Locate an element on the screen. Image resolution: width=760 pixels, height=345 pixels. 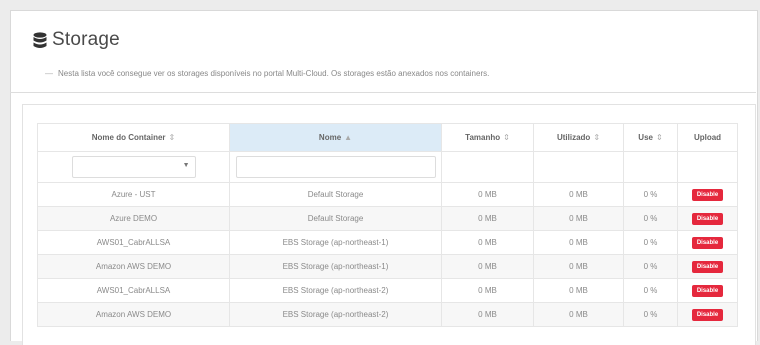
database-icon is located at coordinates (40, 39).